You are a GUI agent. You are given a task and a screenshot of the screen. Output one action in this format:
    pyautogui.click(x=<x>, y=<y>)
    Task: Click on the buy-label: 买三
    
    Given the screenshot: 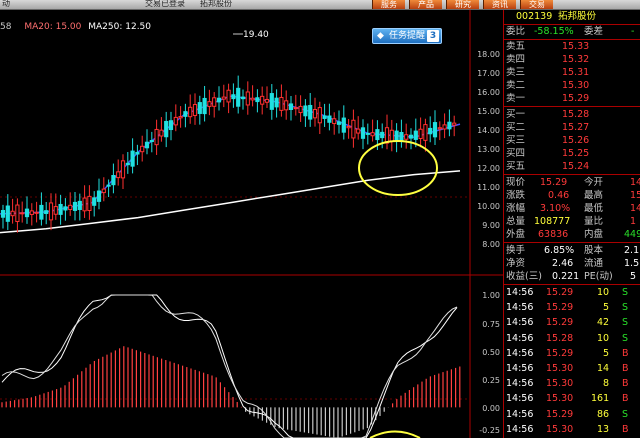 What is the action you would take?
    pyautogui.click(x=516, y=140)
    